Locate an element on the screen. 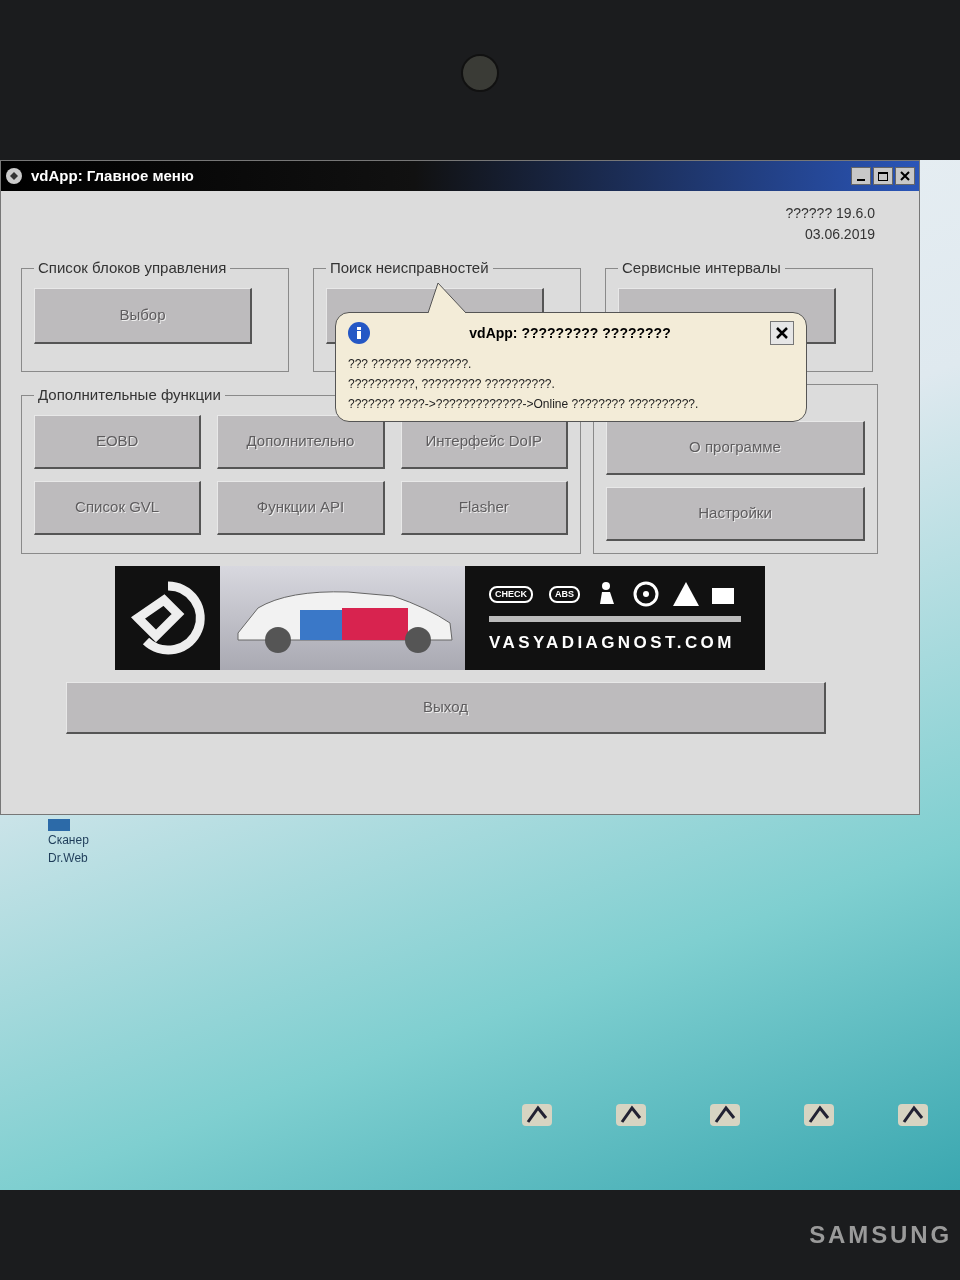 The height and width of the screenshot is (1280, 960). version-text: ?????? 19.6.0 is located at coordinates (830, 213).